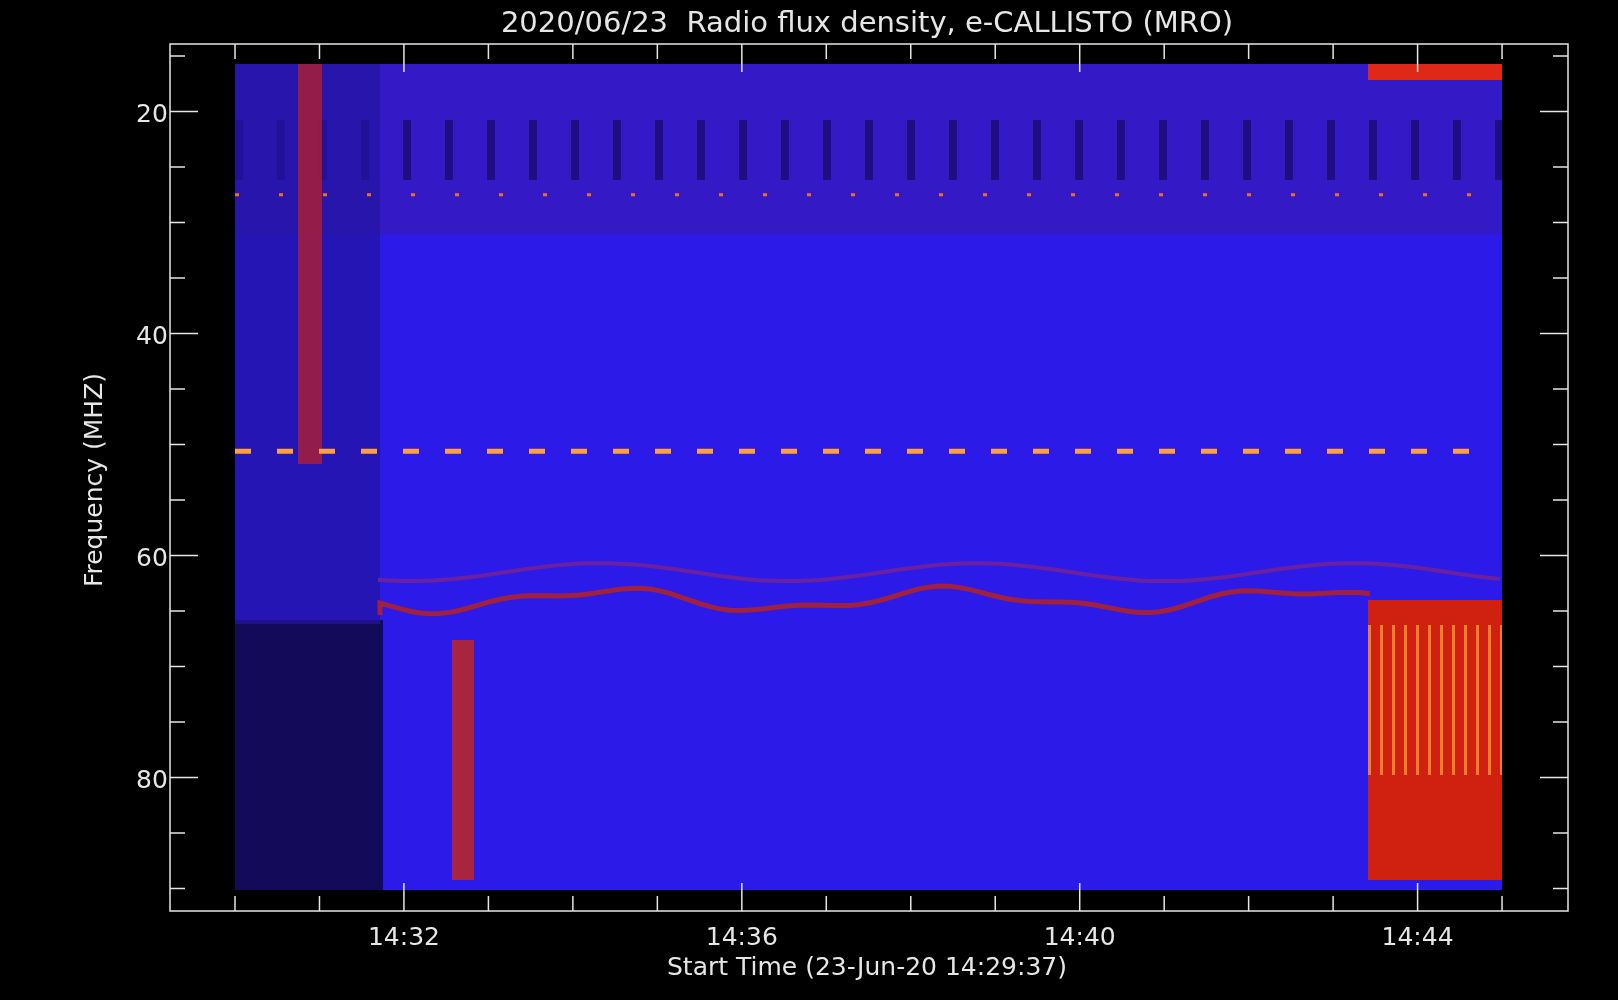  What do you see at coordinates (867, 22) in the screenshot?
I see `chart-title: 2020/06/23 Radio flux density, e-CALLISTO (MRO)` at bounding box center [867, 22].